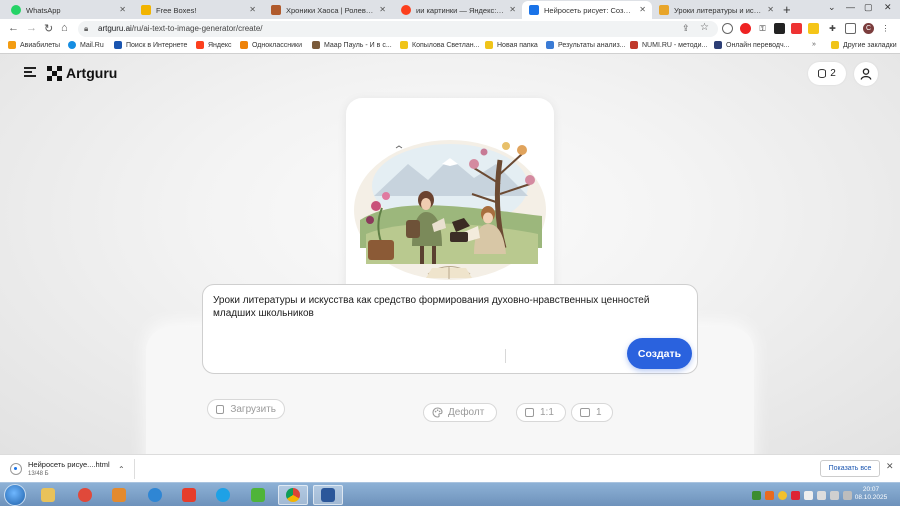 This screenshot has height=506, width=900. I want to click on numi-icon, so click(634, 45).